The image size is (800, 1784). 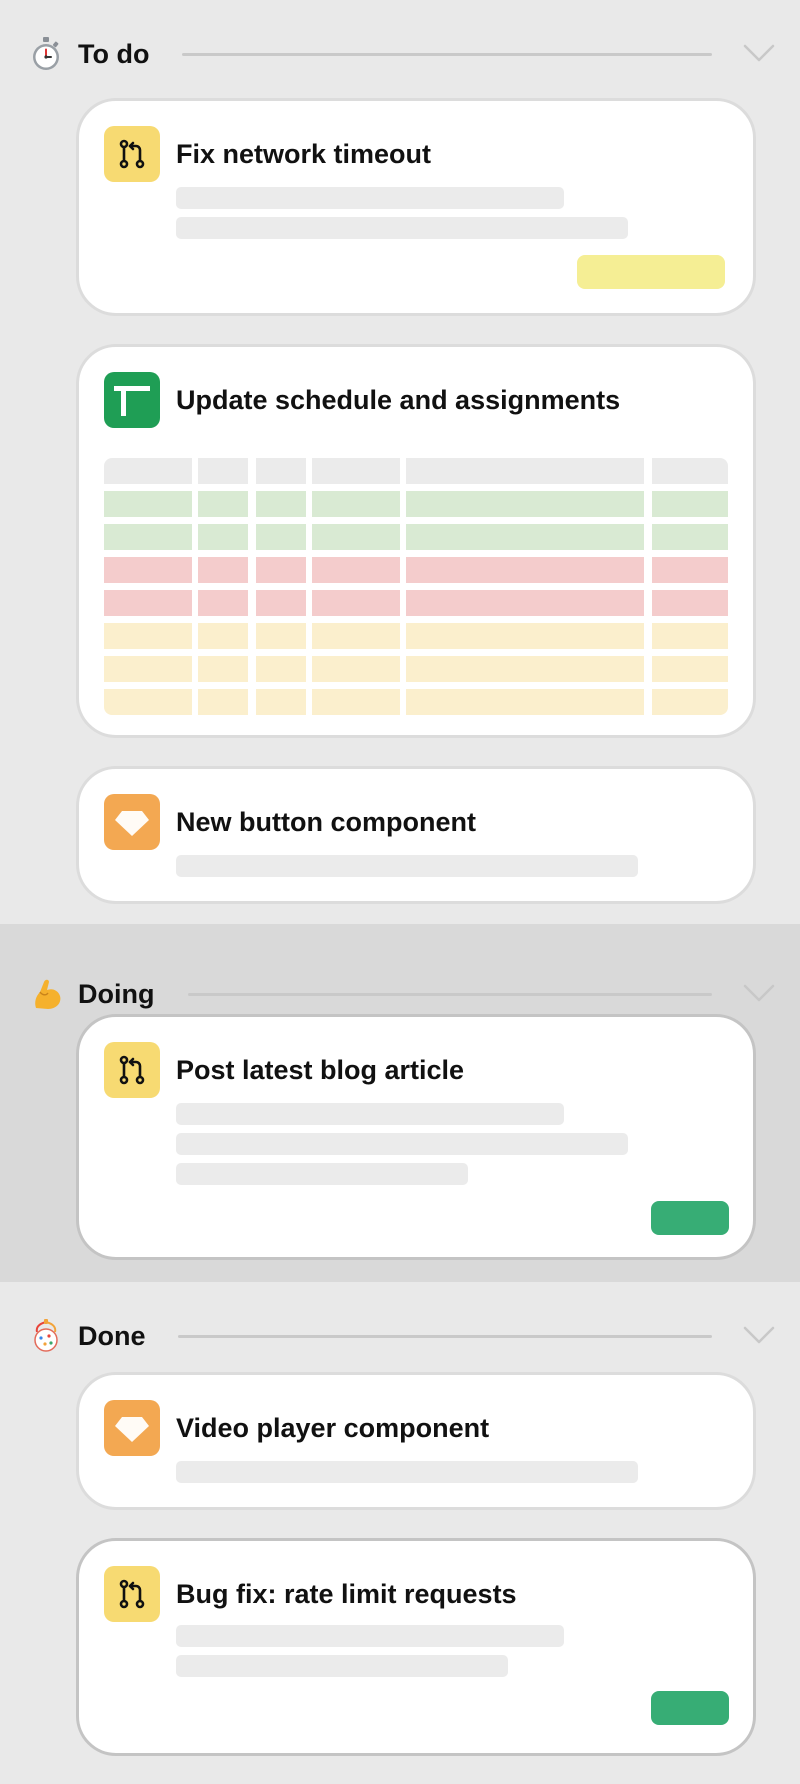 I want to click on sketch-diamond-icon, so click(x=132, y=1428).